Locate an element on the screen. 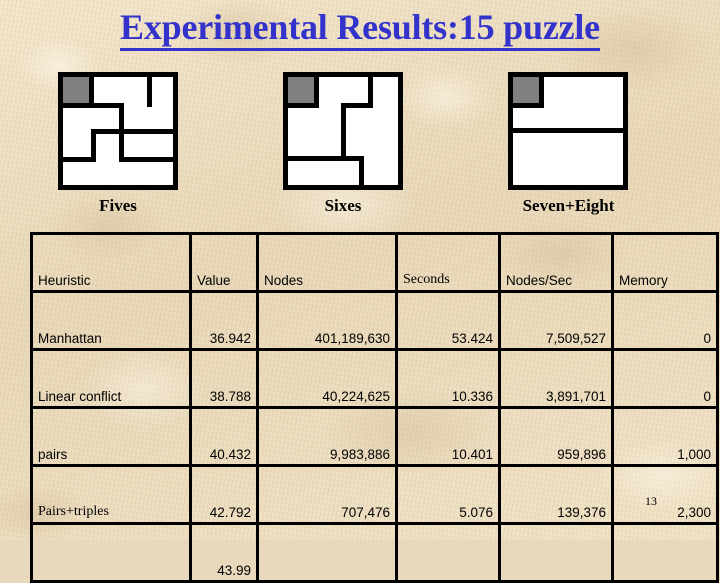 The width and height of the screenshot is (720, 583). column-header-nodes: Nodes is located at coordinates (327, 262).